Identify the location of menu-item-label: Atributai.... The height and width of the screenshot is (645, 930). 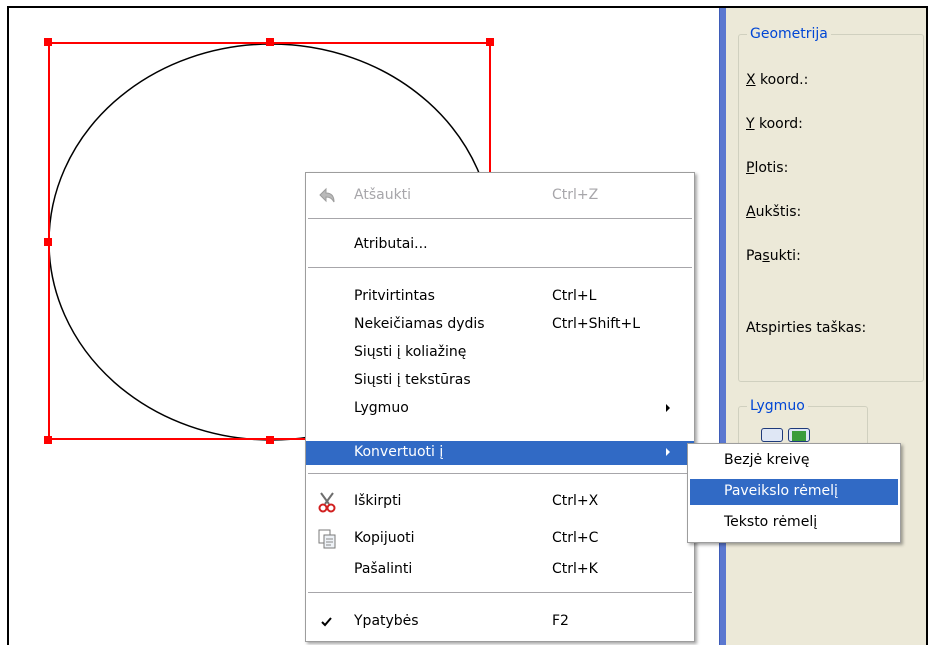
(391, 244).